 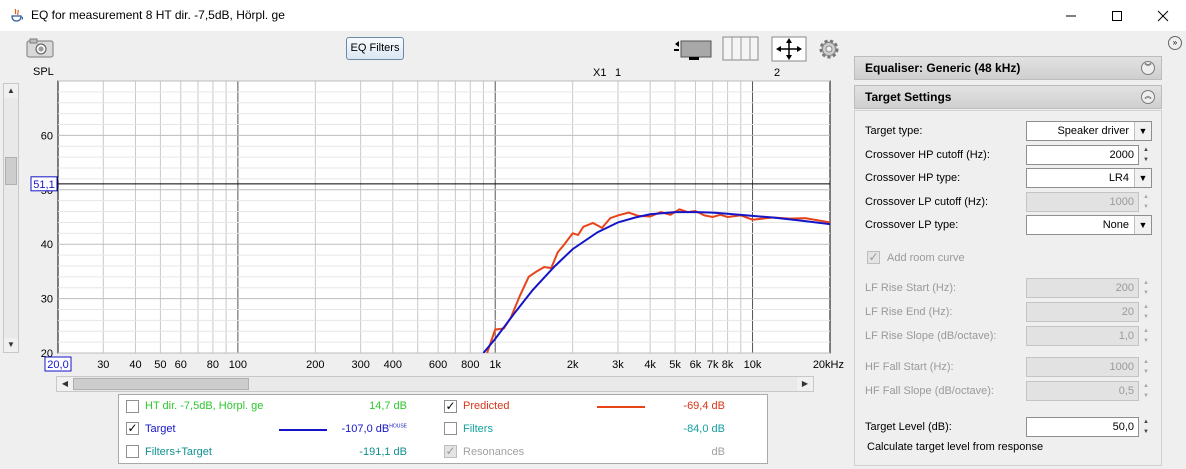 I want to click on target-settings-header: Target Settings ︽, so click(x=1008, y=97).